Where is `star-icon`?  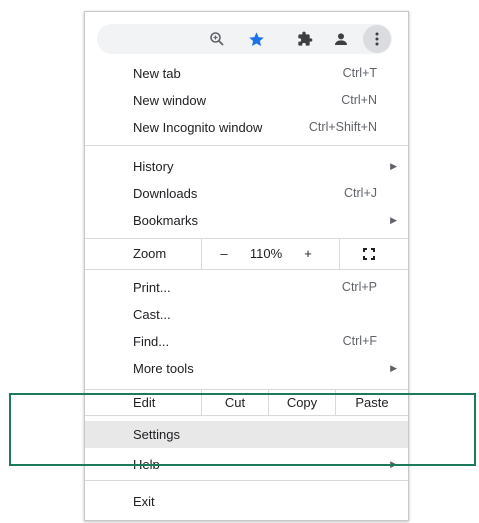
star-icon is located at coordinates (256, 39).